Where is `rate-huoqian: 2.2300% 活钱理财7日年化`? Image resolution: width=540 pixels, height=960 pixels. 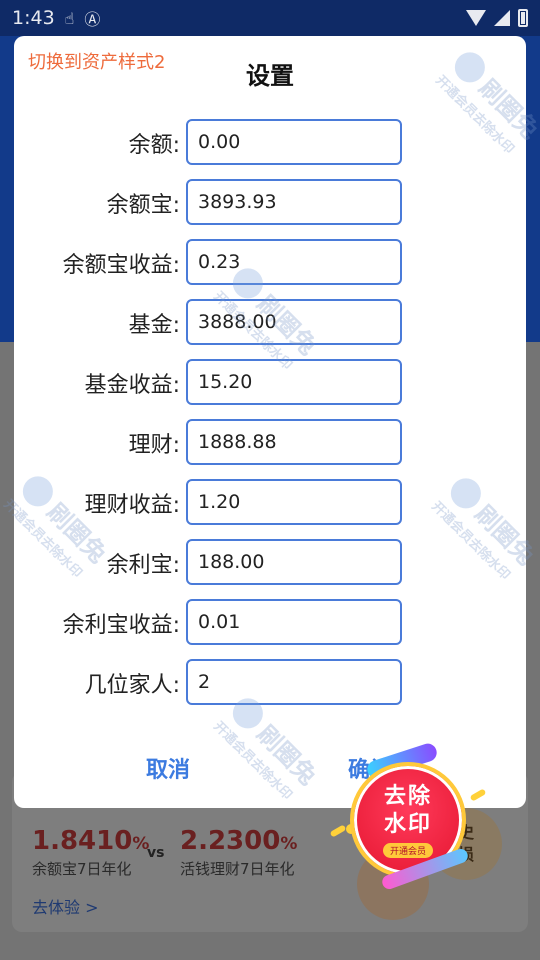 rate-huoqian: 2.2300% 活钱理财7日年化 is located at coordinates (238, 852).